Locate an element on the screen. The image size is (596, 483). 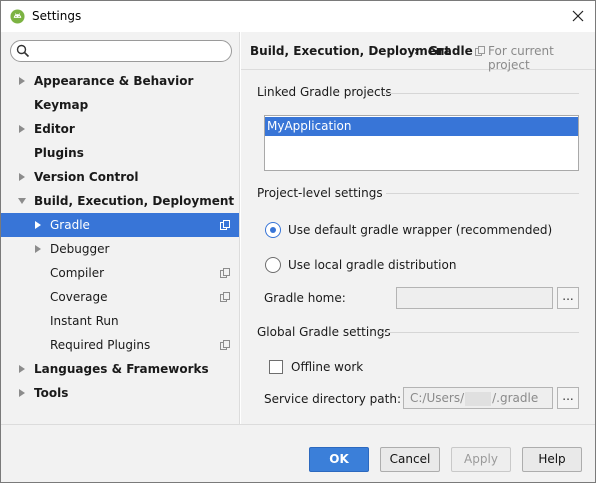
tree-item: Instant Run is located at coordinates (120, 321).